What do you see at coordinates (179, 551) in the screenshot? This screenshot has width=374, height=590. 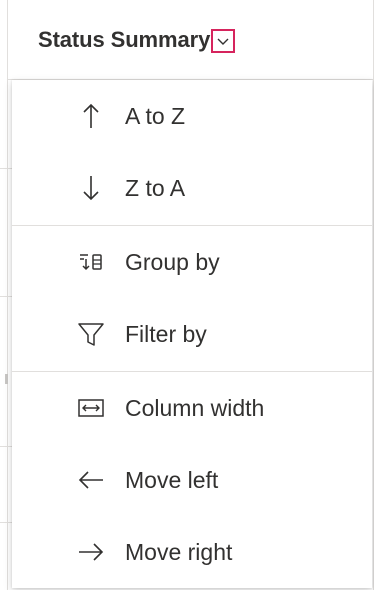 I see `menu-item-label: Move right` at bounding box center [179, 551].